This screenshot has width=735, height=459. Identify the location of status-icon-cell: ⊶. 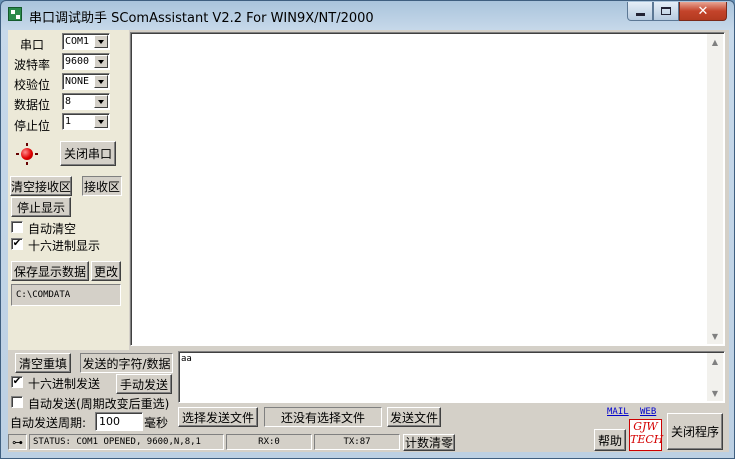
(17, 442).